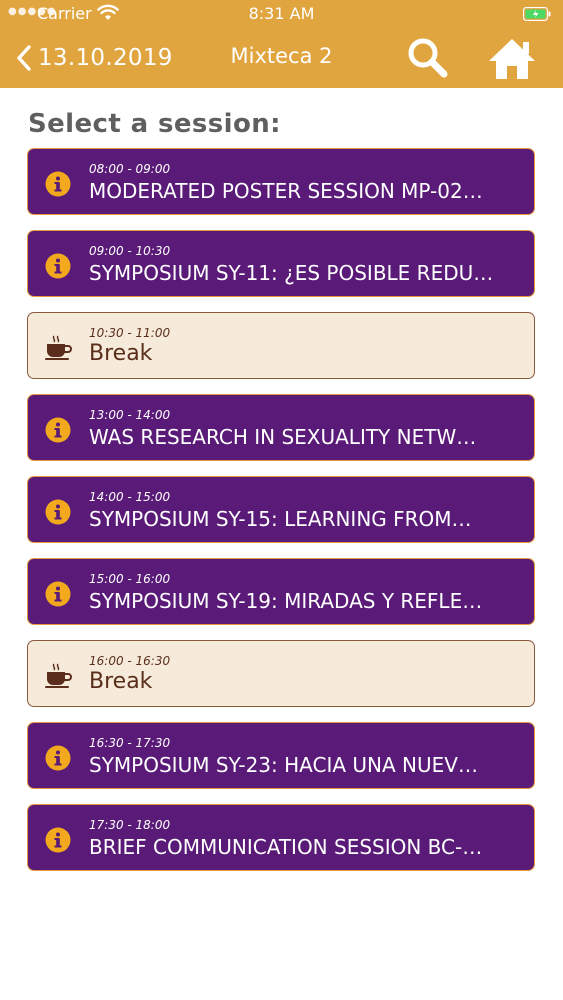 The width and height of the screenshot is (563, 1000). What do you see at coordinates (130, 251) in the screenshot?
I see `session-time: 09:00 - 10:30` at bounding box center [130, 251].